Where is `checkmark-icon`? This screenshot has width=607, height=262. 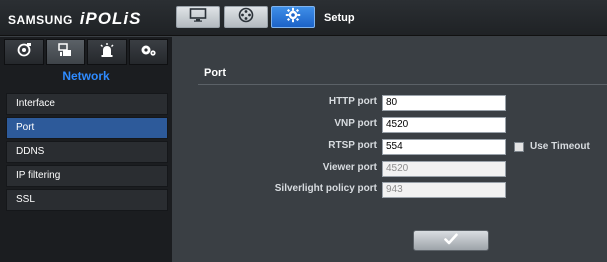 checkmark-icon is located at coordinates (451, 241).